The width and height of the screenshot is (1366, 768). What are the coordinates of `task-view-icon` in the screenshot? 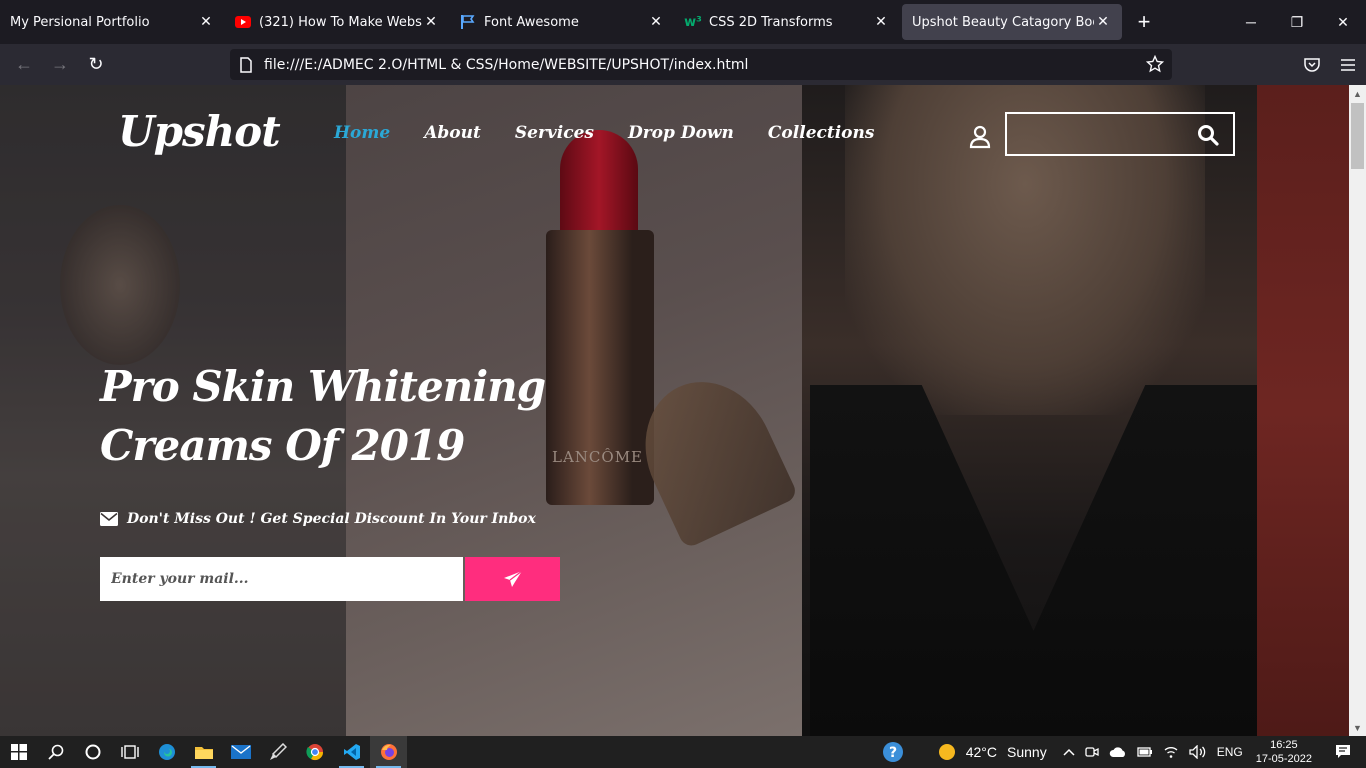 It's located at (129, 752).